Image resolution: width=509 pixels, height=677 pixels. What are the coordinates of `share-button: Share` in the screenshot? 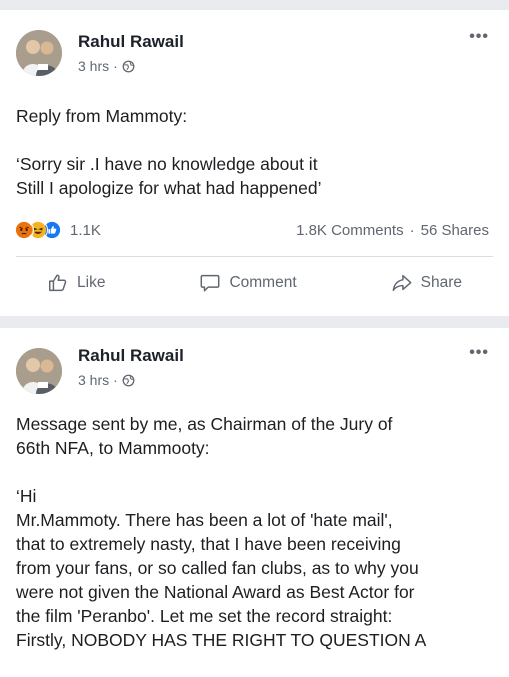 It's located at (426, 283).